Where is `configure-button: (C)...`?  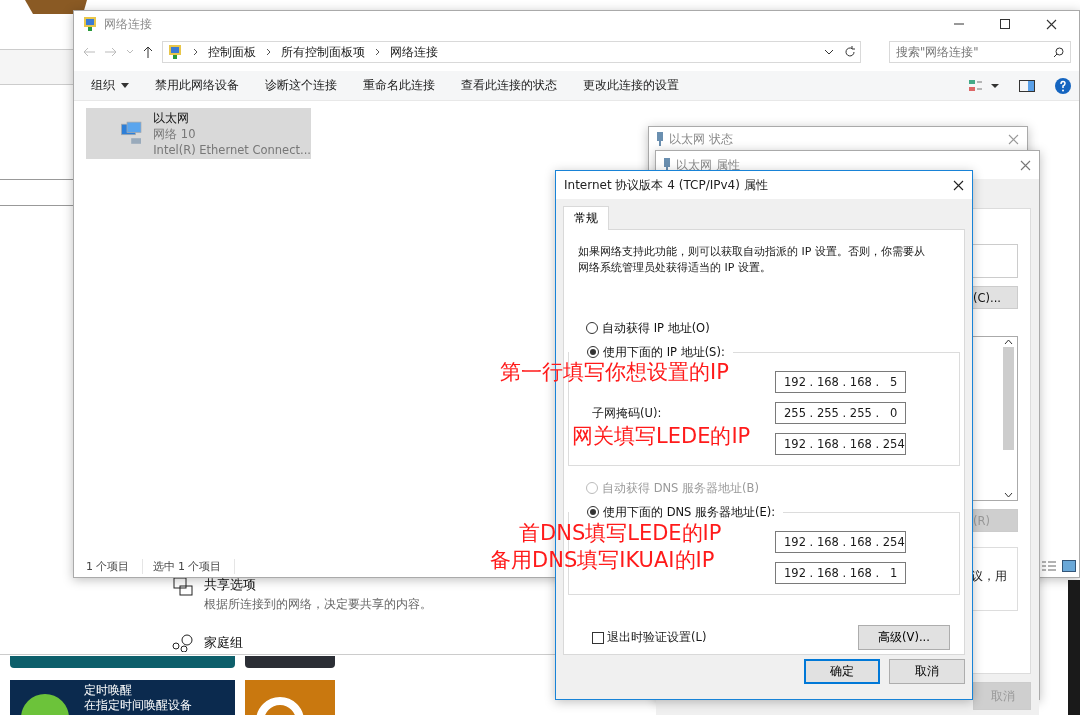 configure-button: (C)... is located at coordinates (994, 297).